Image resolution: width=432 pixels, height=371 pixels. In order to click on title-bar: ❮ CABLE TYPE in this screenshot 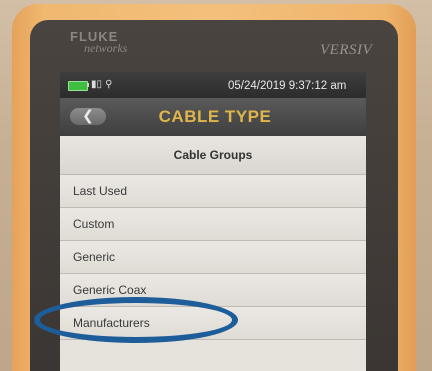, I will do `click(213, 117)`.